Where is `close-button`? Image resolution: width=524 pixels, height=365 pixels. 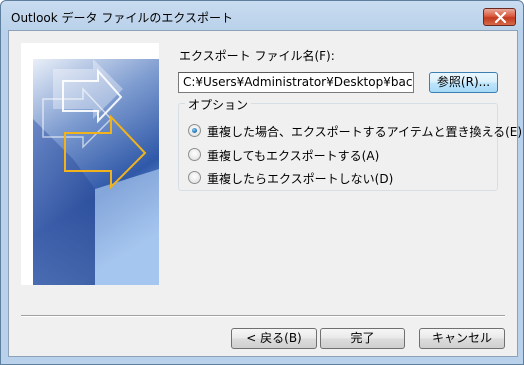
close-button is located at coordinates (499, 17).